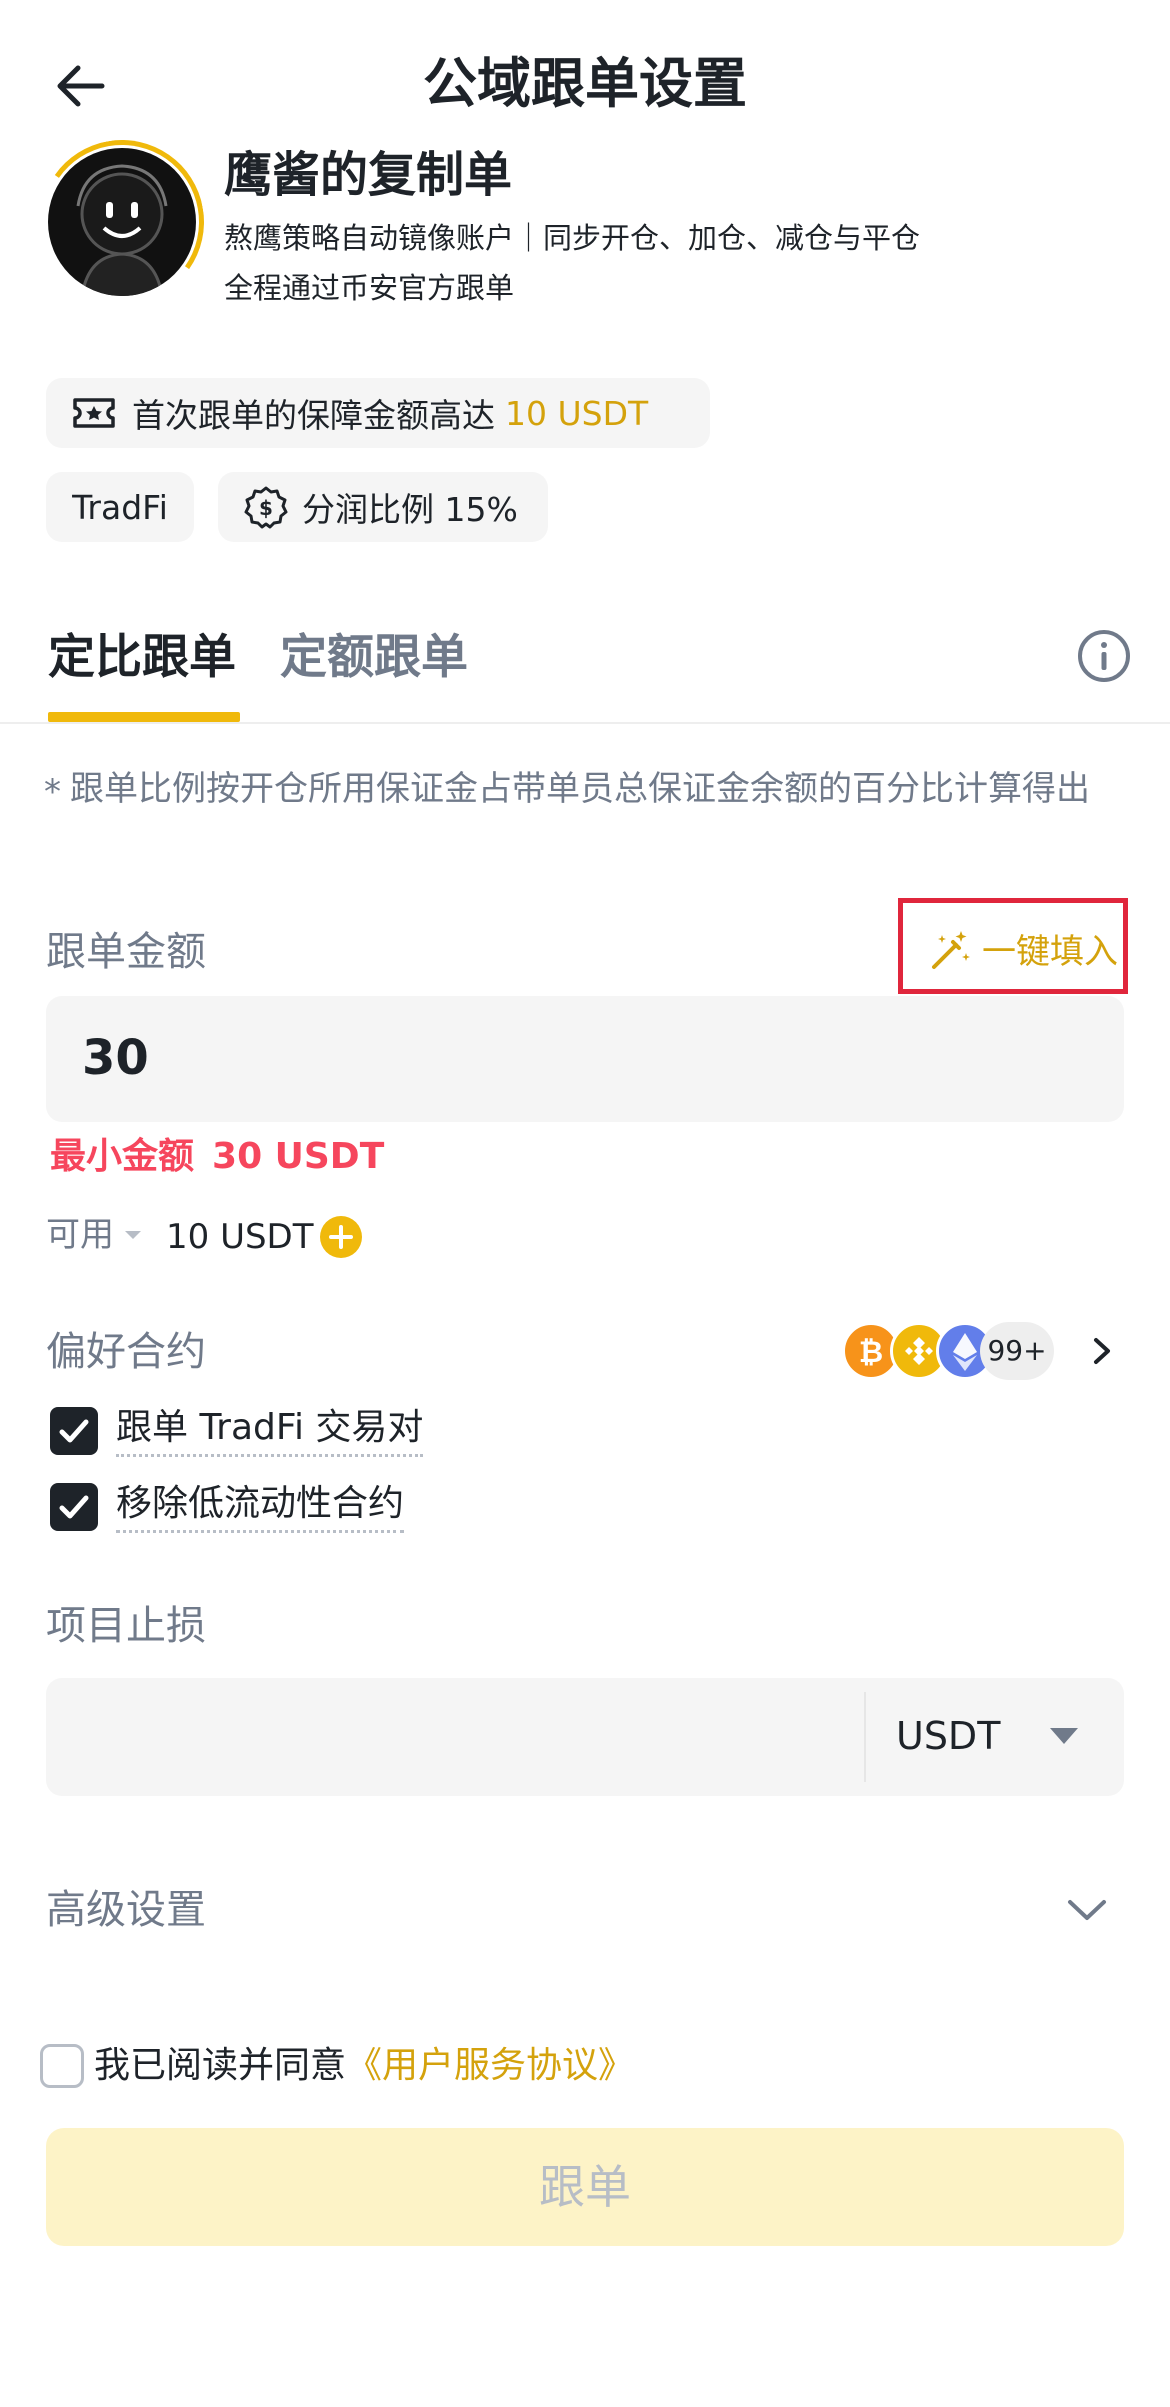  What do you see at coordinates (1050, 952) in the screenshot?
I see `autofill-label: 一键填入` at bounding box center [1050, 952].